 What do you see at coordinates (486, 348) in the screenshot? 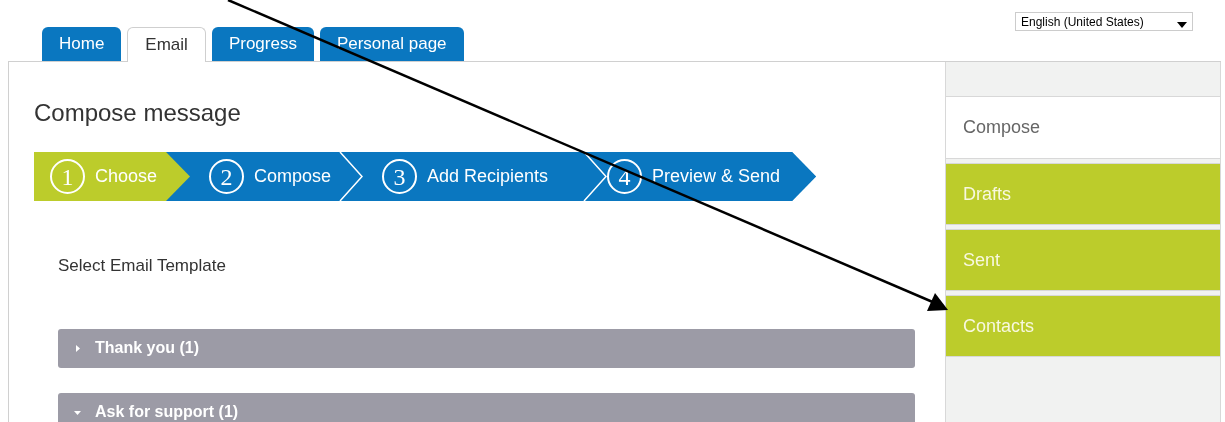
I see `template-accordion-header: Thank you (1)` at bounding box center [486, 348].